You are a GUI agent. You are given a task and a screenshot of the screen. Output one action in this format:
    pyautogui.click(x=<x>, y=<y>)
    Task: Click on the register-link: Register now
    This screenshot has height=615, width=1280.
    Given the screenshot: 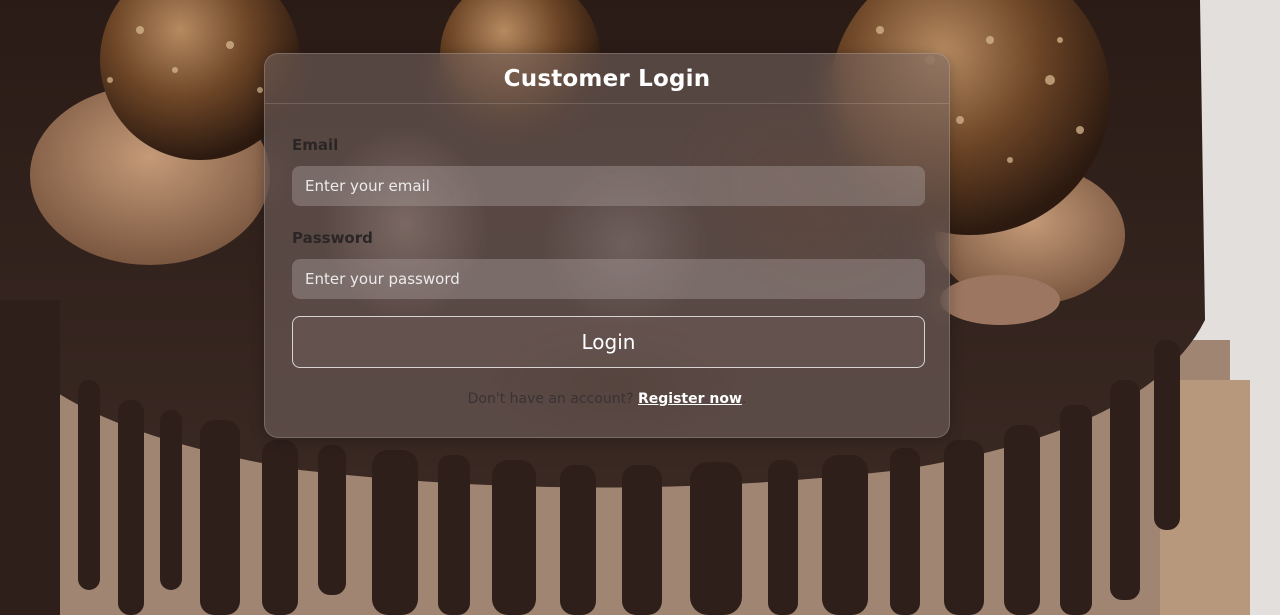 What is the action you would take?
    pyautogui.click(x=690, y=399)
    